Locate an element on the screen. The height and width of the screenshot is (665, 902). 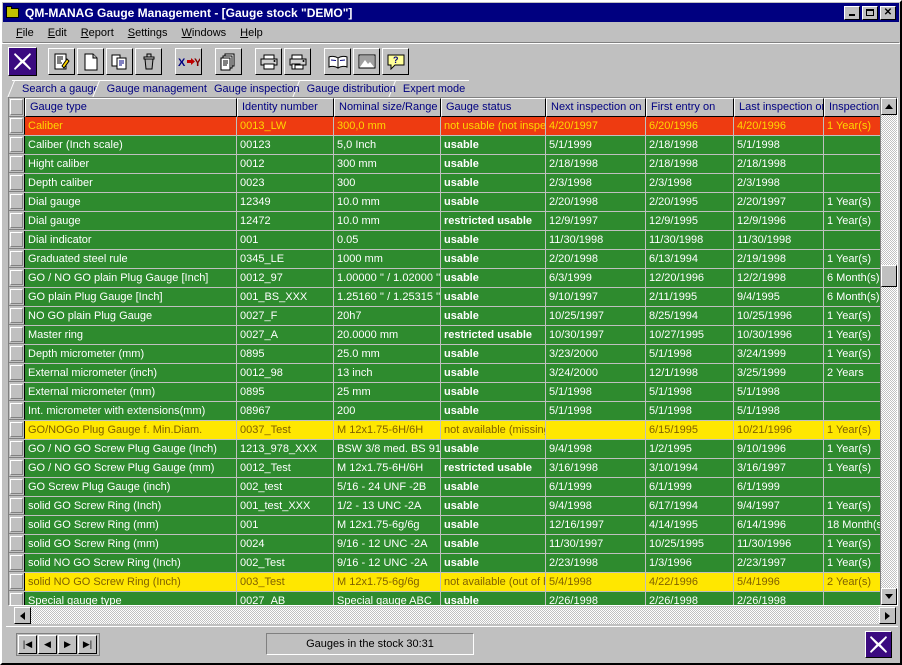
cell-type: Depth micrometer (mm) is located at coordinates (131, 354).